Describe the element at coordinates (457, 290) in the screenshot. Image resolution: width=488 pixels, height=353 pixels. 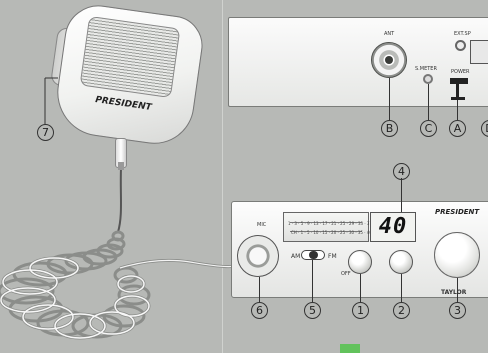
I see `callout-3-leader` at that location.